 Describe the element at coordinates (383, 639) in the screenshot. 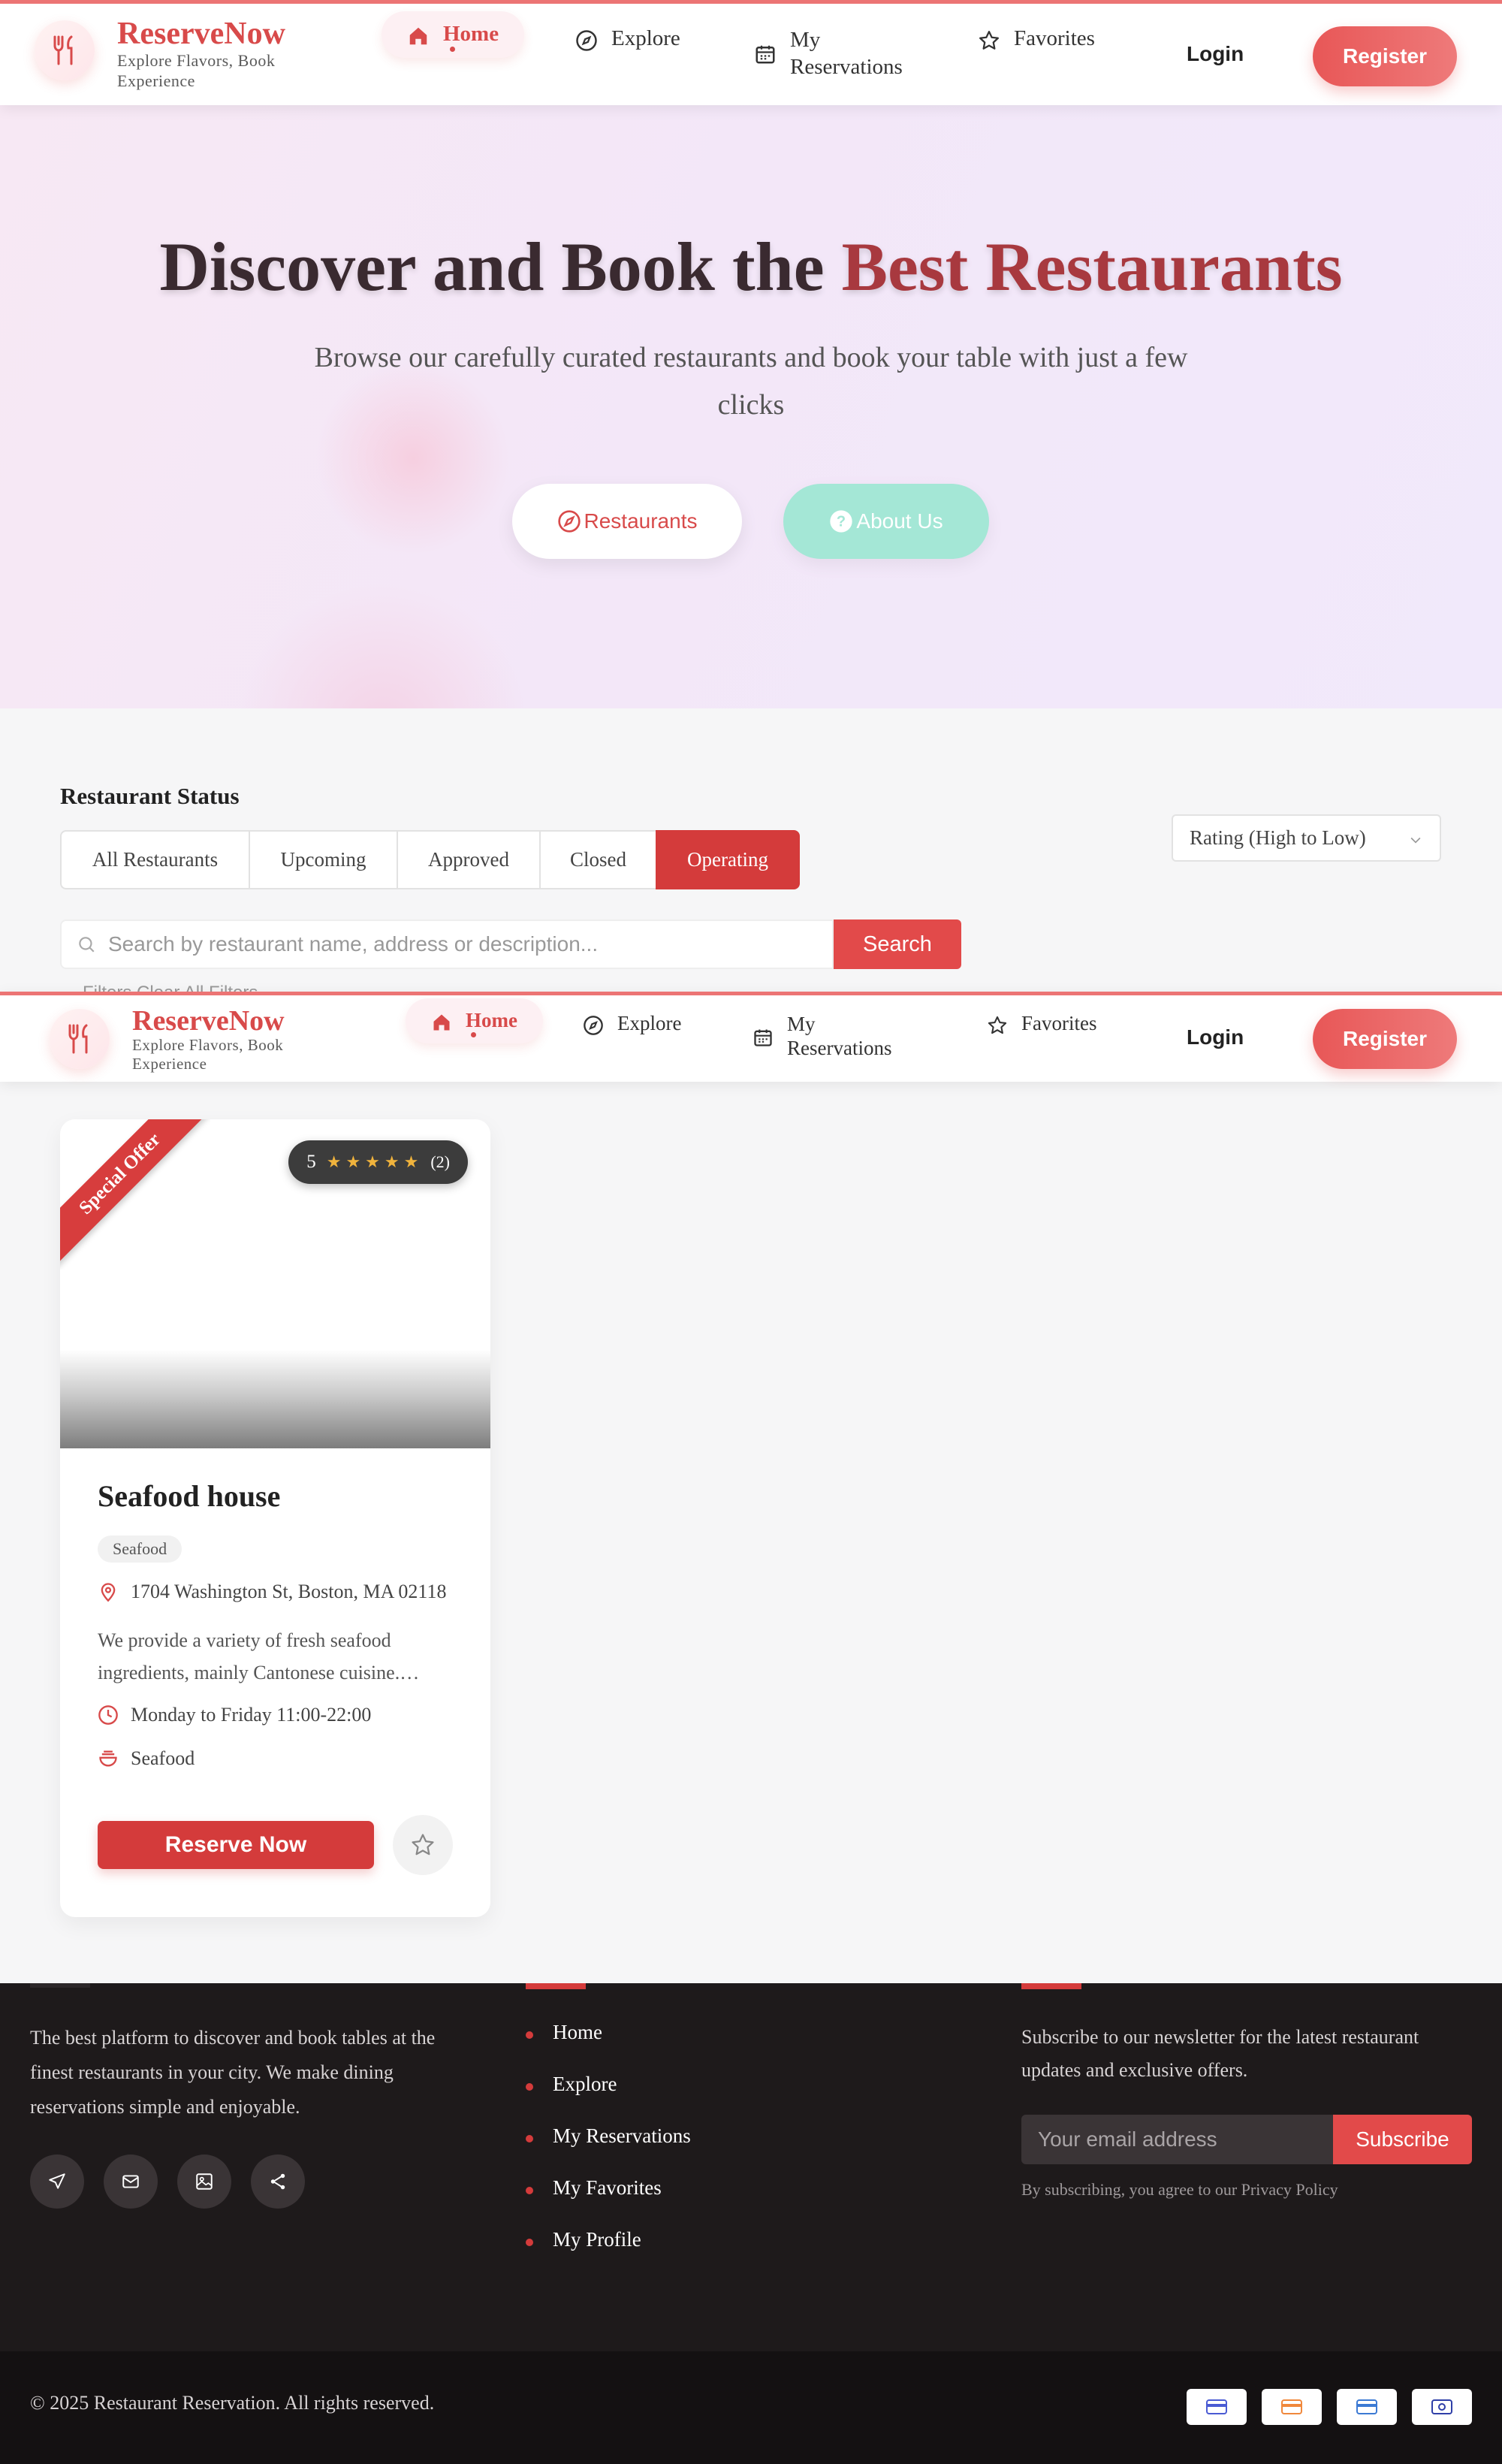

I see `hero-decoration` at that location.